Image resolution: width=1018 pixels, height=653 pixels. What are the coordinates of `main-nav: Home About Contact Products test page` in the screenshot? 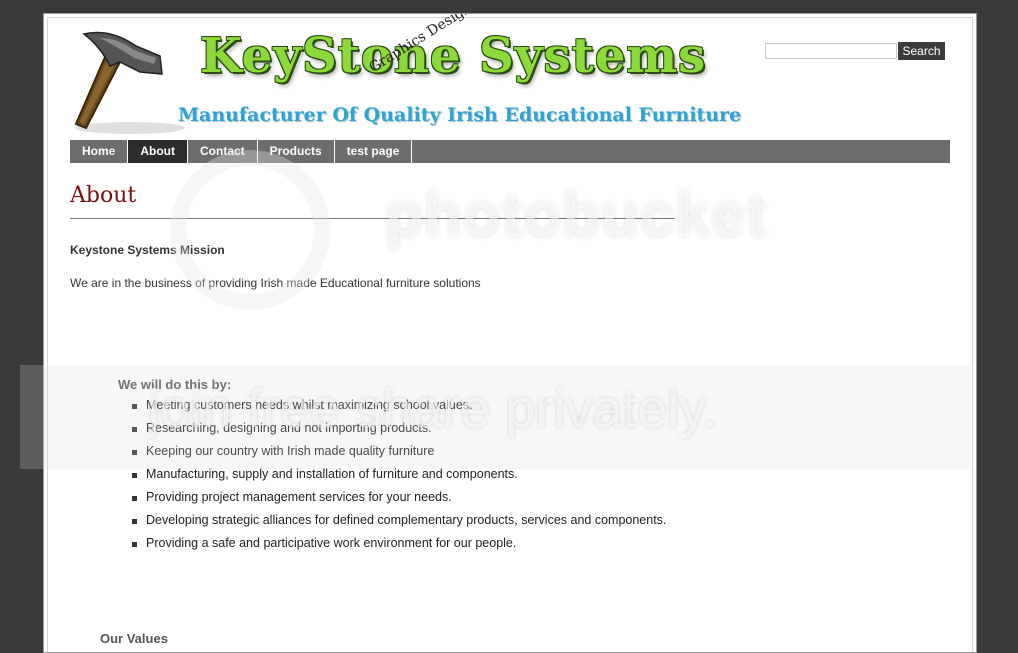 It's located at (510, 151).